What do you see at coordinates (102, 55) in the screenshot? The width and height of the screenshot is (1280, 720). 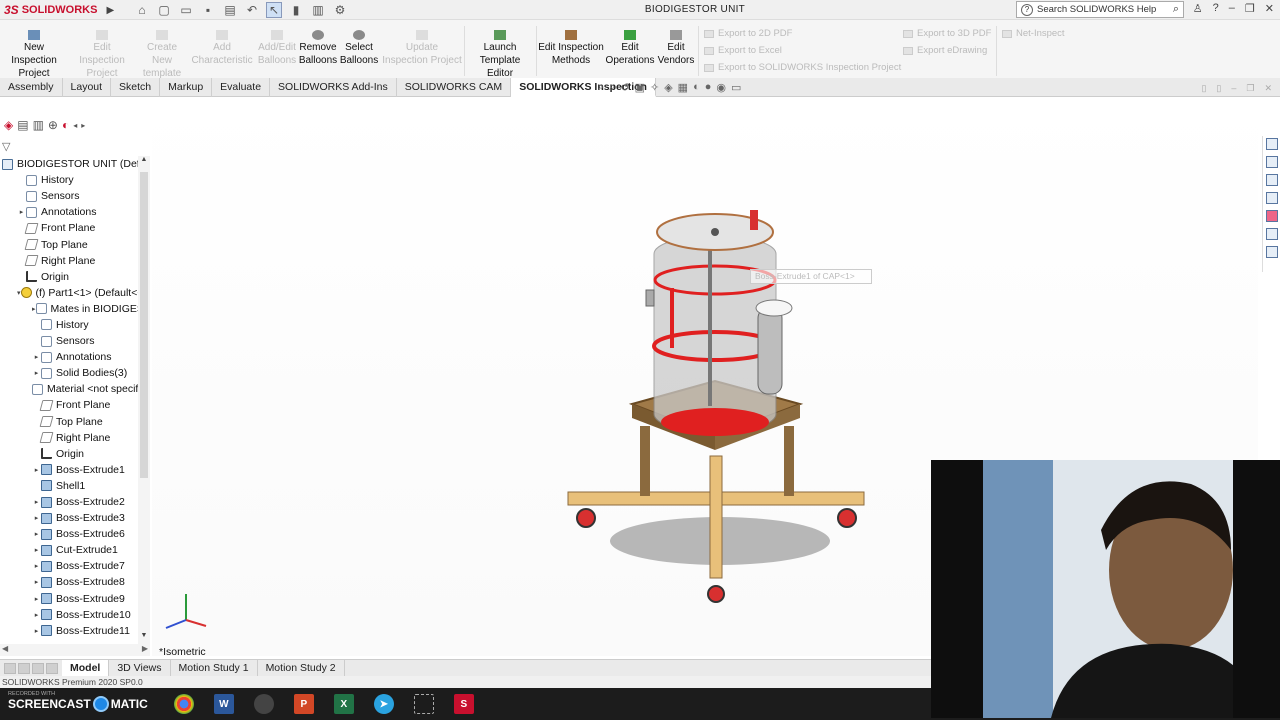 I see `edit-inspection-project-button: Edit Inspection Project` at bounding box center [102, 55].